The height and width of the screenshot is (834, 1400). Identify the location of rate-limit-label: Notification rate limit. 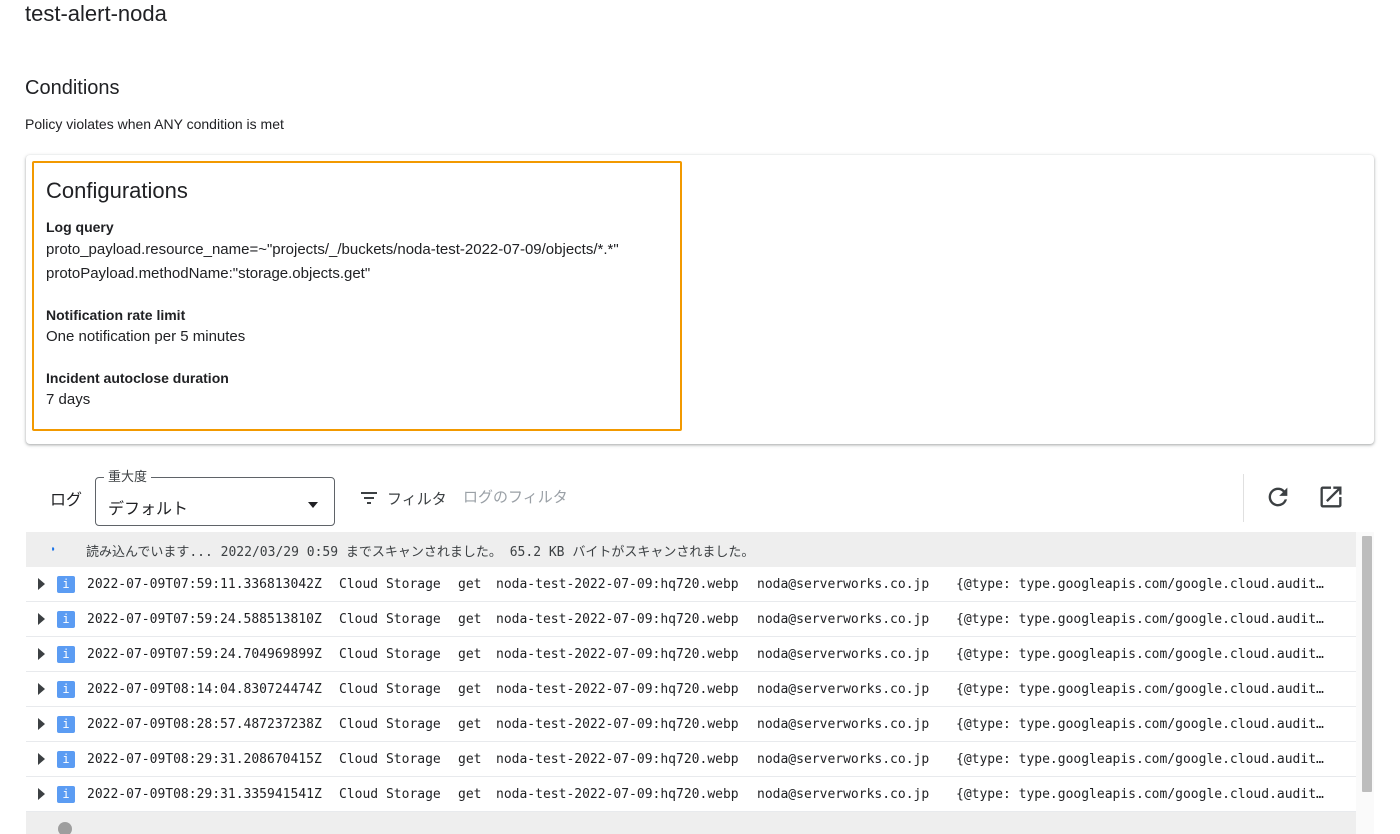
(116, 315).